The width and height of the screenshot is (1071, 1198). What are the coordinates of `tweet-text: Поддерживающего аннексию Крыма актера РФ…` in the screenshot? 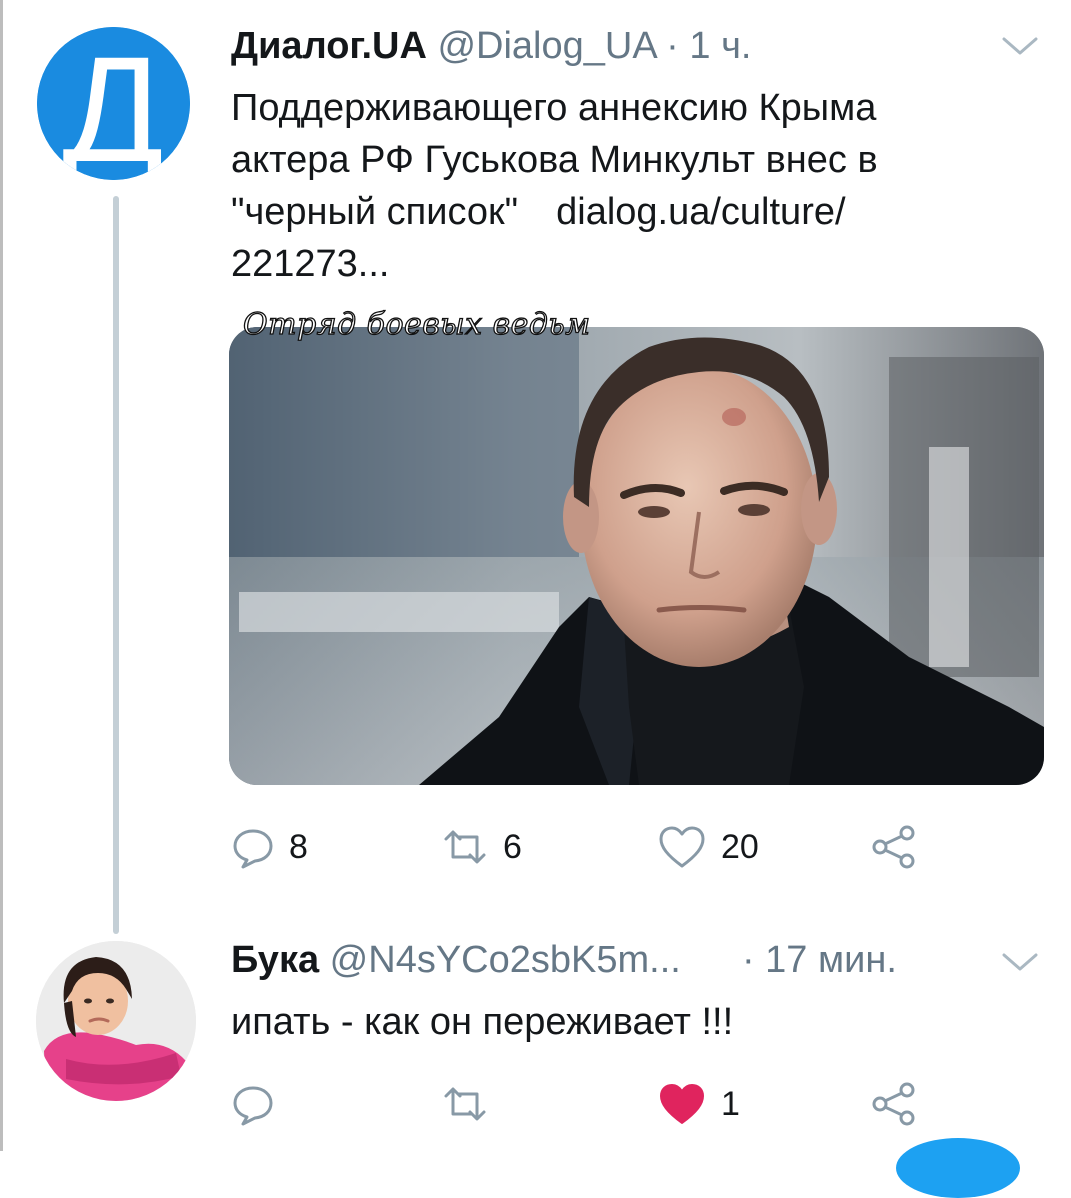 It's located at (631, 186).